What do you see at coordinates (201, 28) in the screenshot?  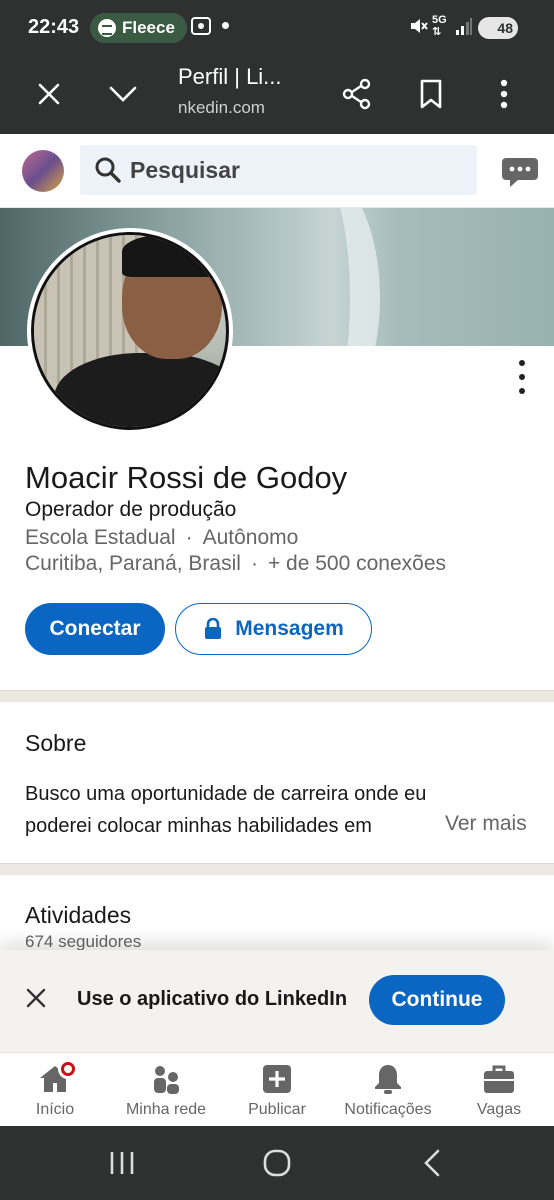 I see `screen-record-icon` at bounding box center [201, 28].